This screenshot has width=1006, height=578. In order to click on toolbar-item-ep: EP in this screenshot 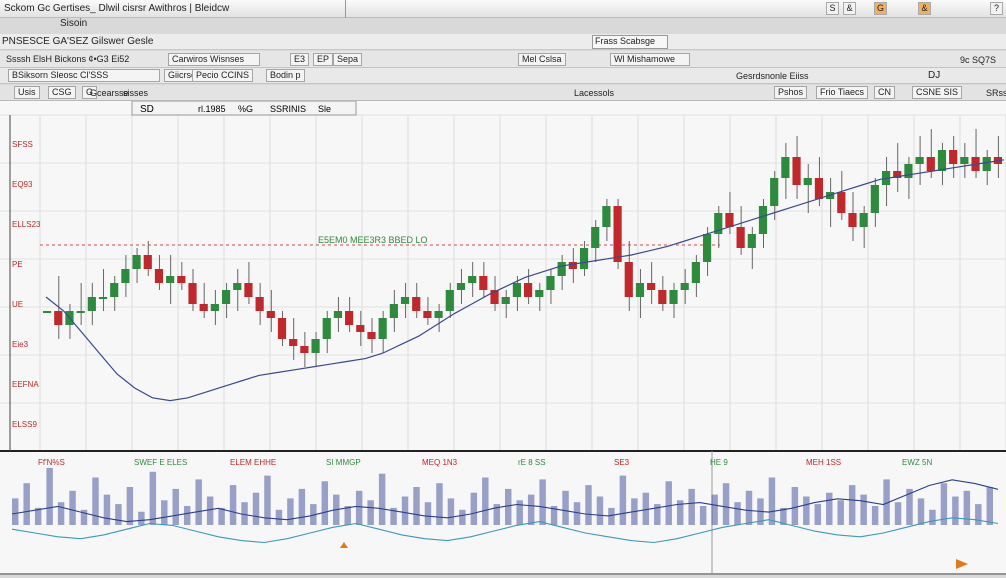, I will do `click(323, 59)`.